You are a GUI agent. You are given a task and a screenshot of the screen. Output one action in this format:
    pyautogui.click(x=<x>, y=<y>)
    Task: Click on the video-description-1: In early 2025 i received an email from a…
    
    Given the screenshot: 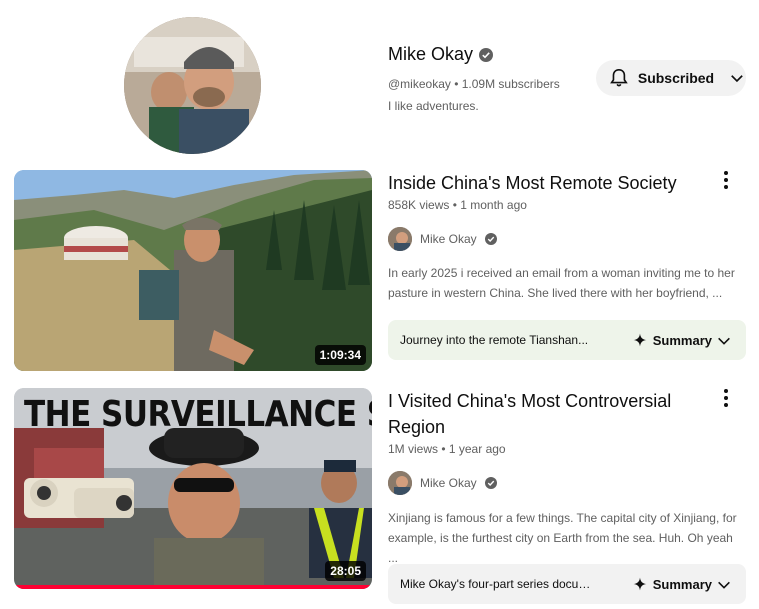 What is the action you would take?
    pyautogui.click(x=561, y=283)
    